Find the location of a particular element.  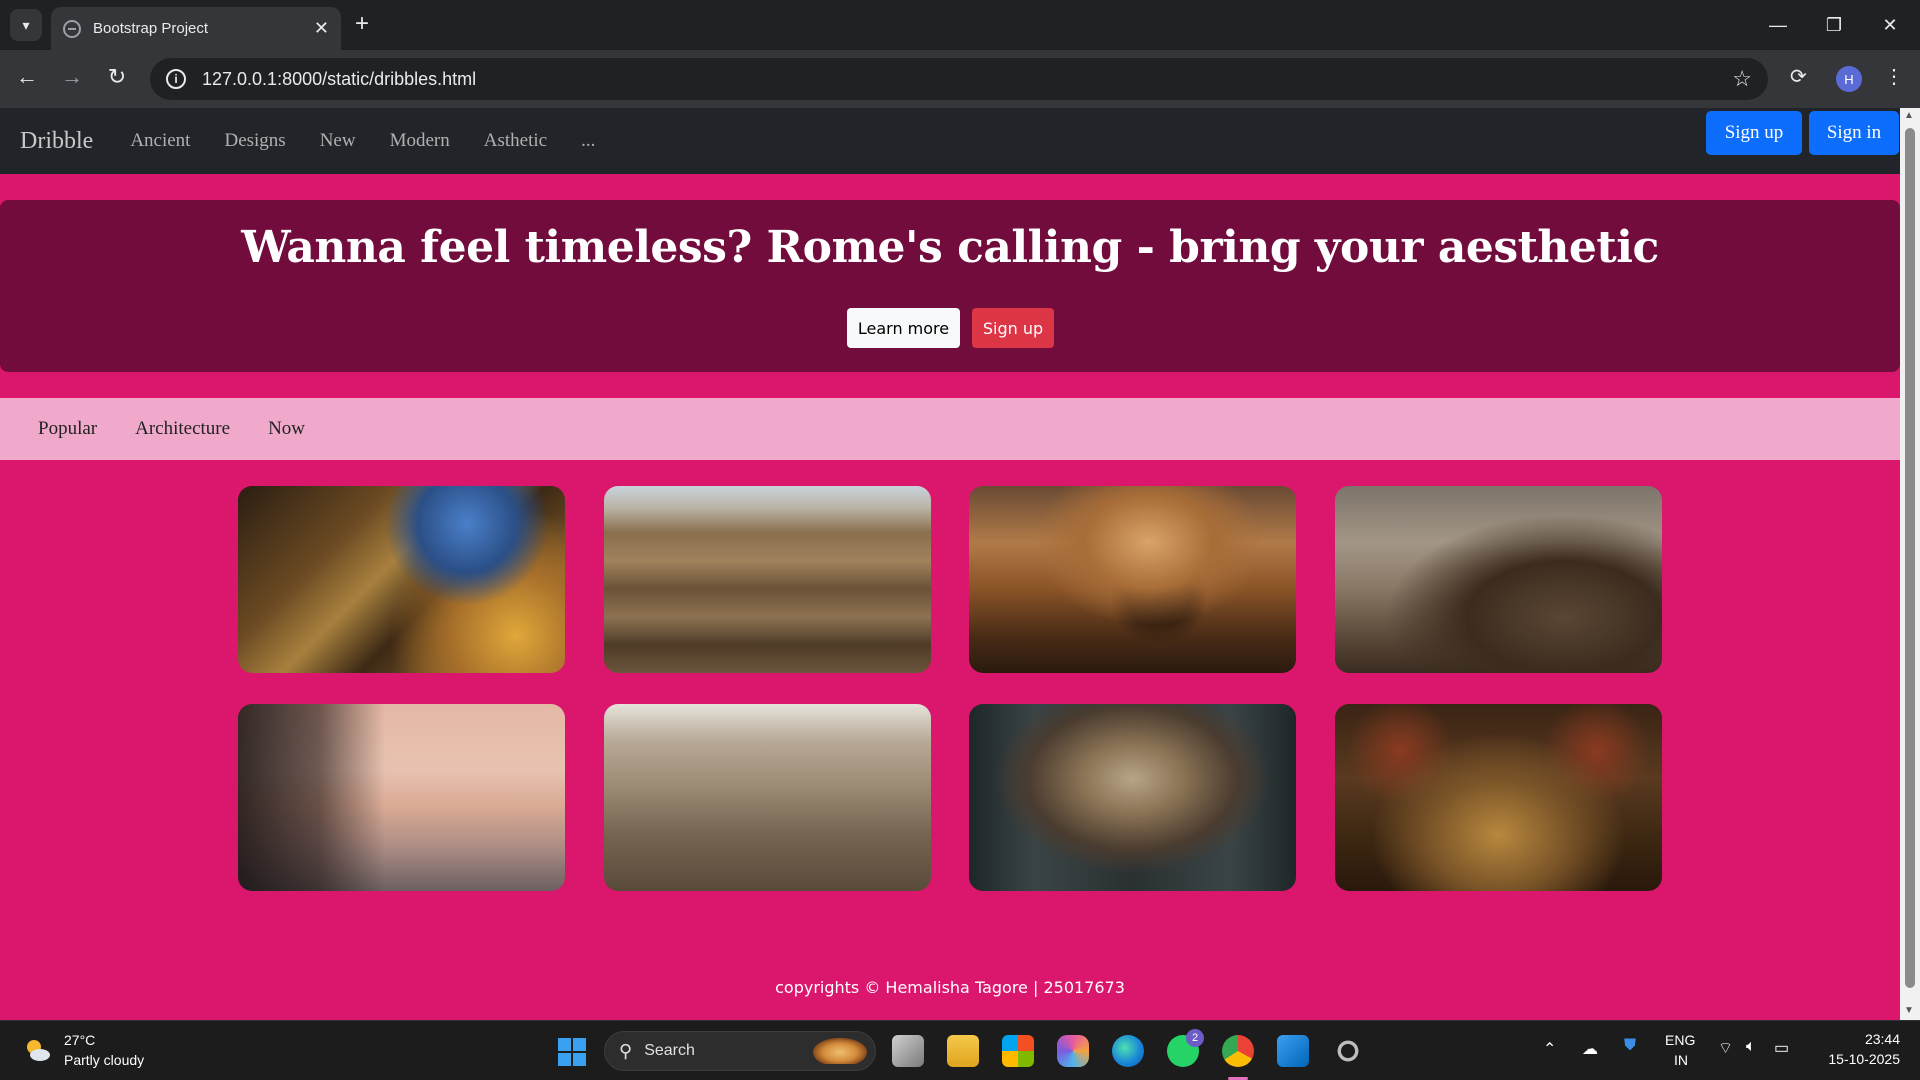

chatgpt-icon is located at coordinates (1348, 1051).